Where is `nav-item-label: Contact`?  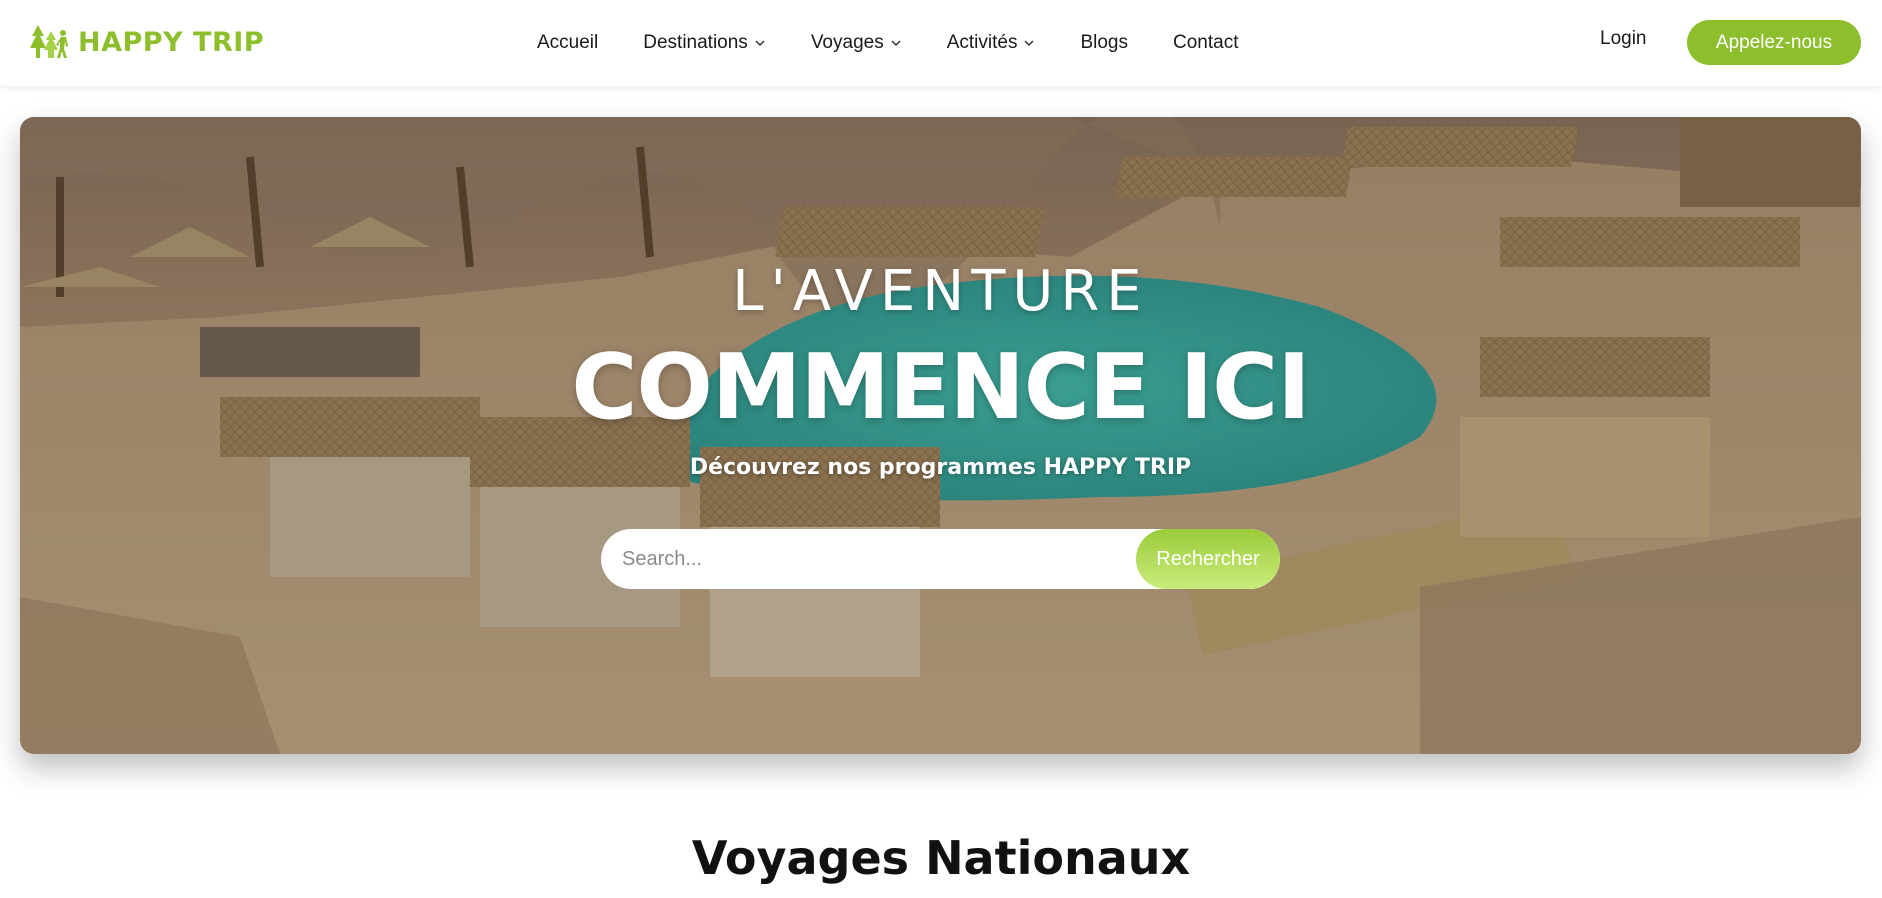
nav-item-label: Contact is located at coordinates (1206, 42).